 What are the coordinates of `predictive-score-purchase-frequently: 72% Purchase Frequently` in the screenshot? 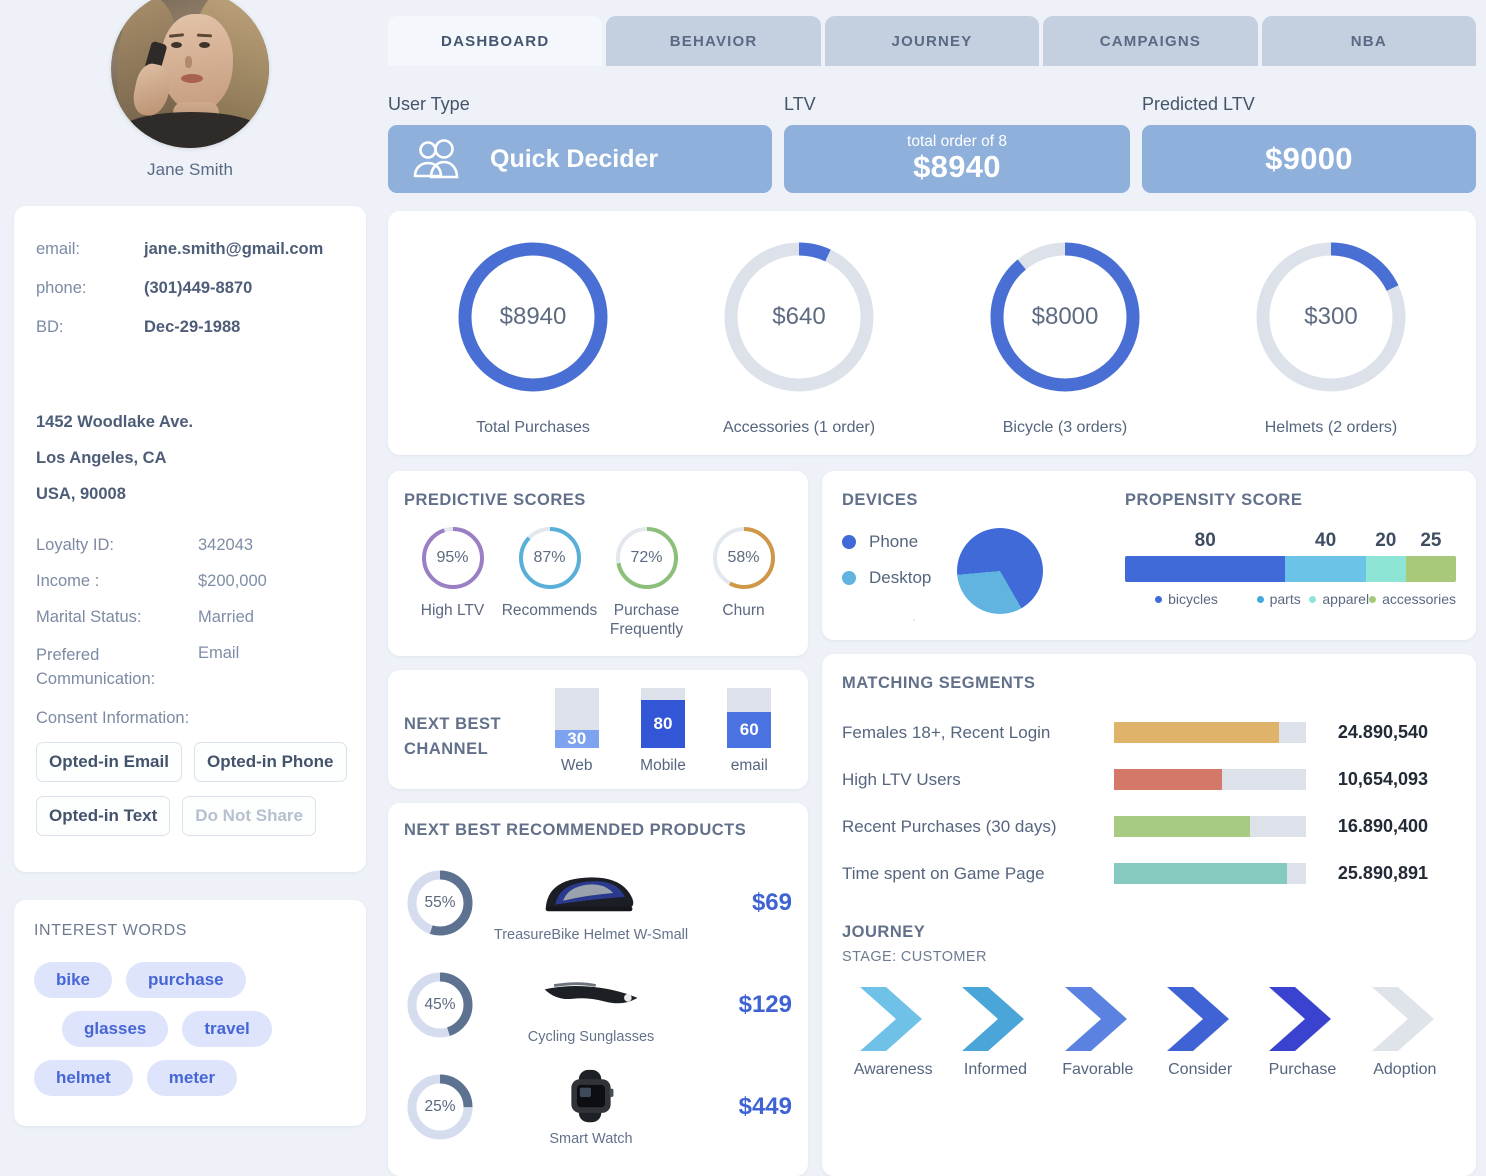 It's located at (646, 582).